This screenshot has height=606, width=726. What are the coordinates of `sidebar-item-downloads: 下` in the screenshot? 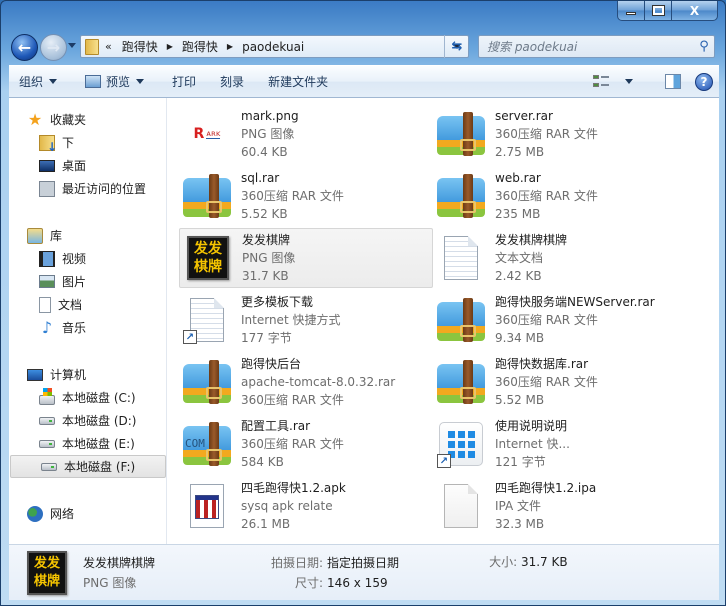 It's located at (87, 142).